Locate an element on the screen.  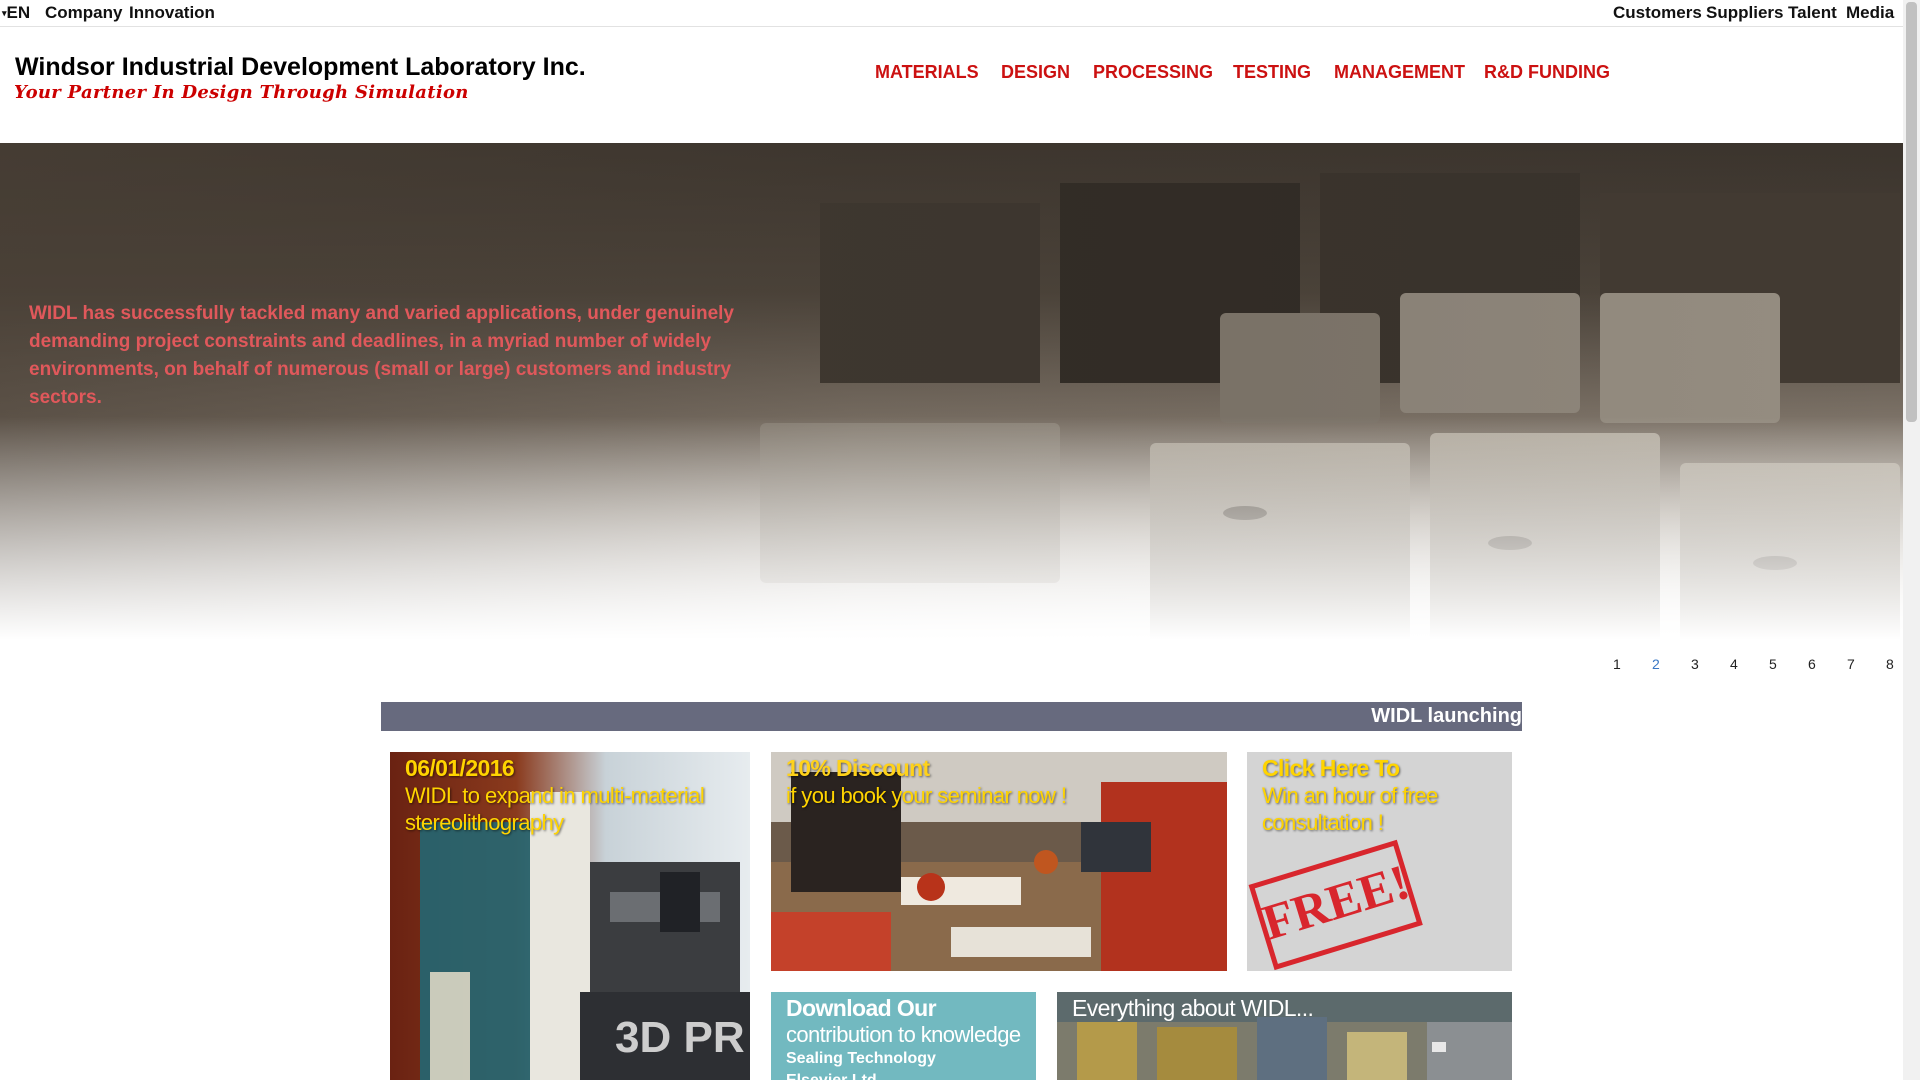
pager-page-8: 8 is located at coordinates (1890, 664).